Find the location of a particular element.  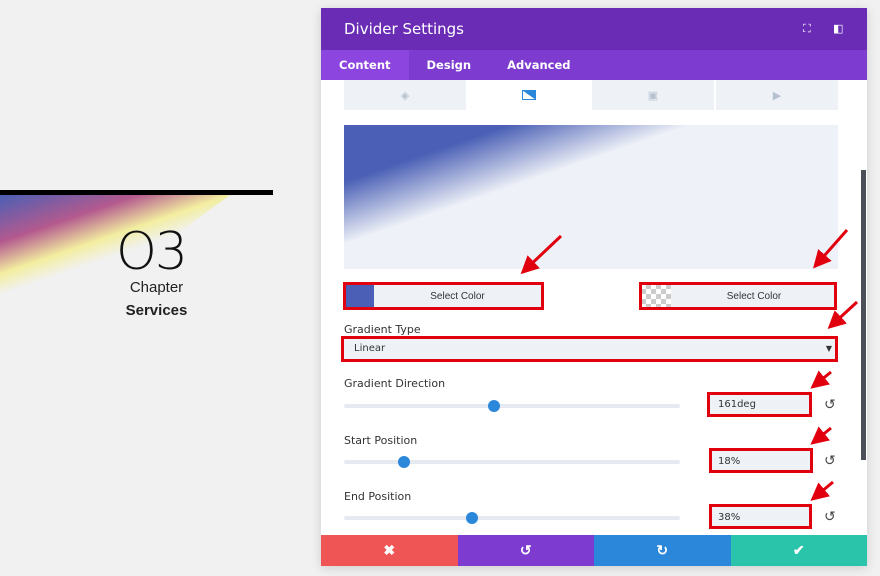

video-icon: ▶ is located at coordinates (777, 95).